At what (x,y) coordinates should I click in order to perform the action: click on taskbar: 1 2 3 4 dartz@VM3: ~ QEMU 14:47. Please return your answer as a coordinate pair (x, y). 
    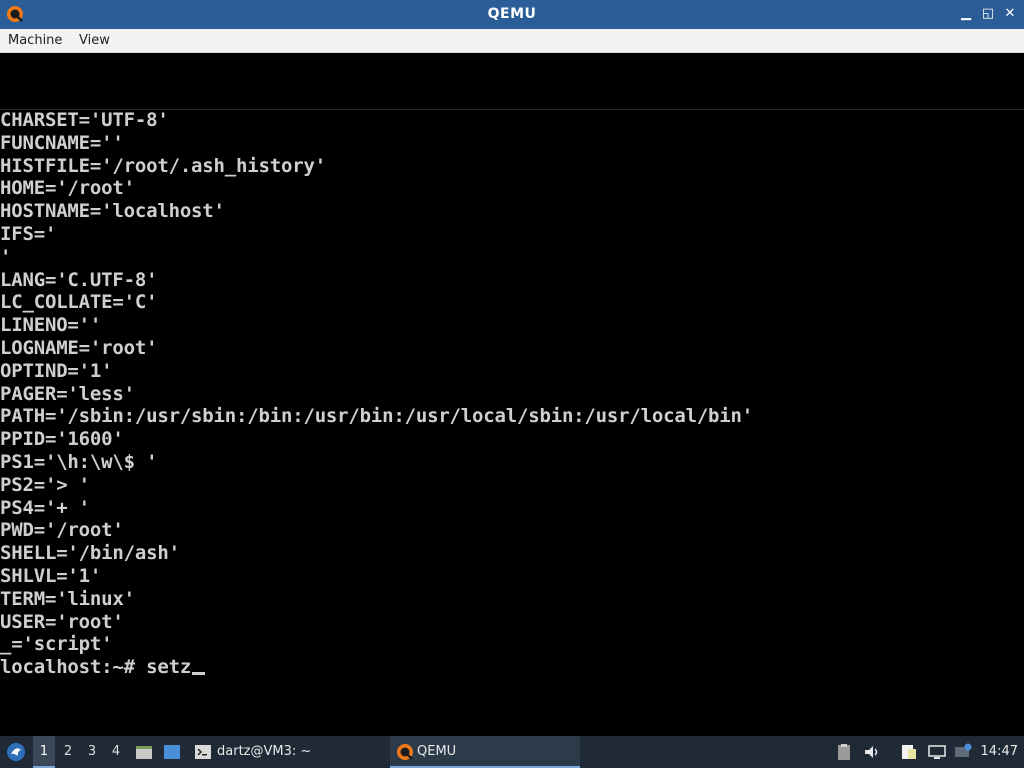
    Looking at the image, I should click on (512, 752).